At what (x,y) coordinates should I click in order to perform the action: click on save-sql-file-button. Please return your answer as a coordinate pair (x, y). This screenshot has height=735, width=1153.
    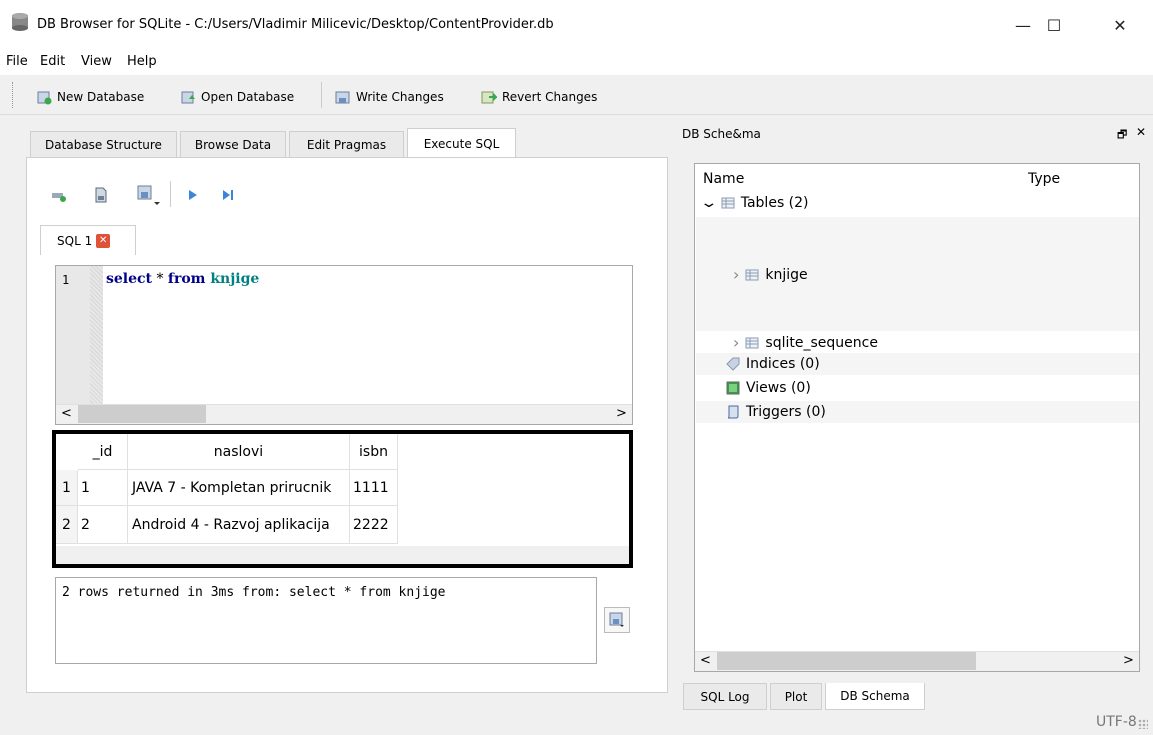
    Looking at the image, I should click on (149, 195).